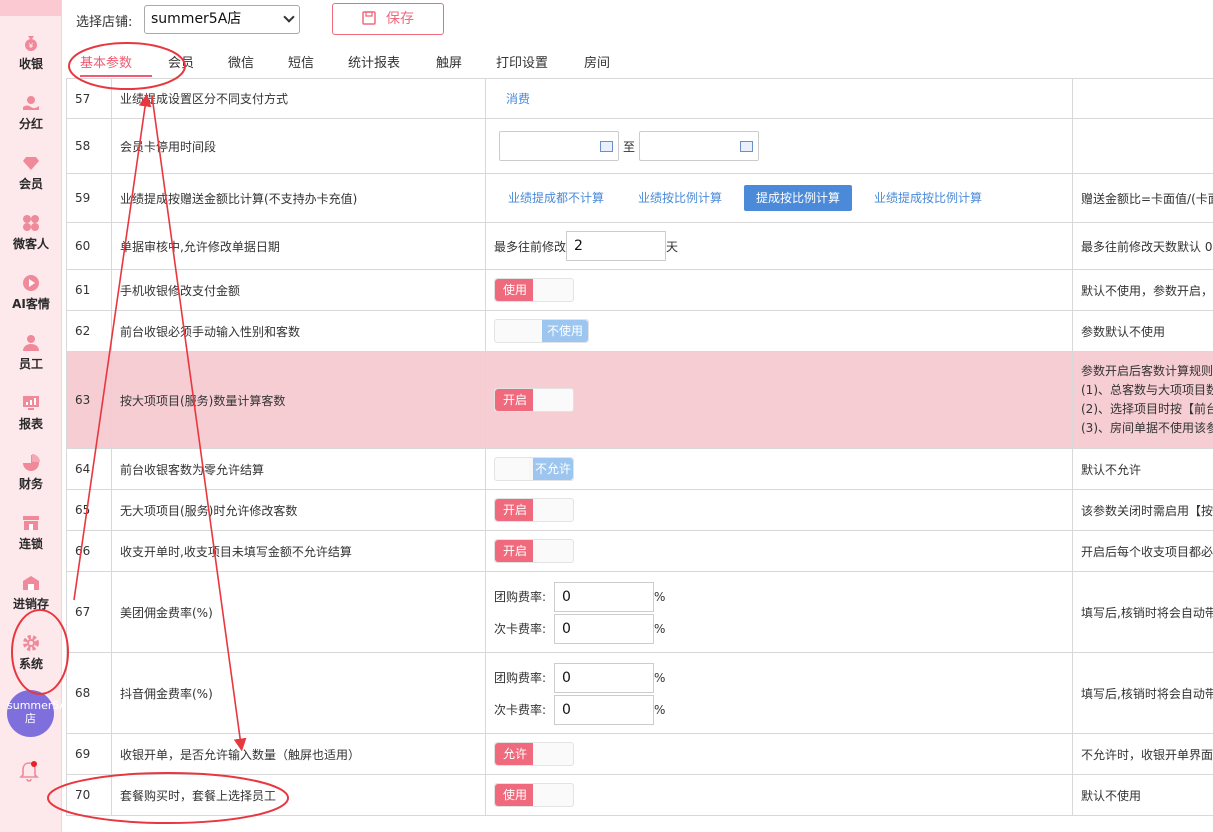  Describe the element at coordinates (928, 198) in the screenshot. I see `option-perf-commission-ratio: 业绩提成按比例计算` at that location.